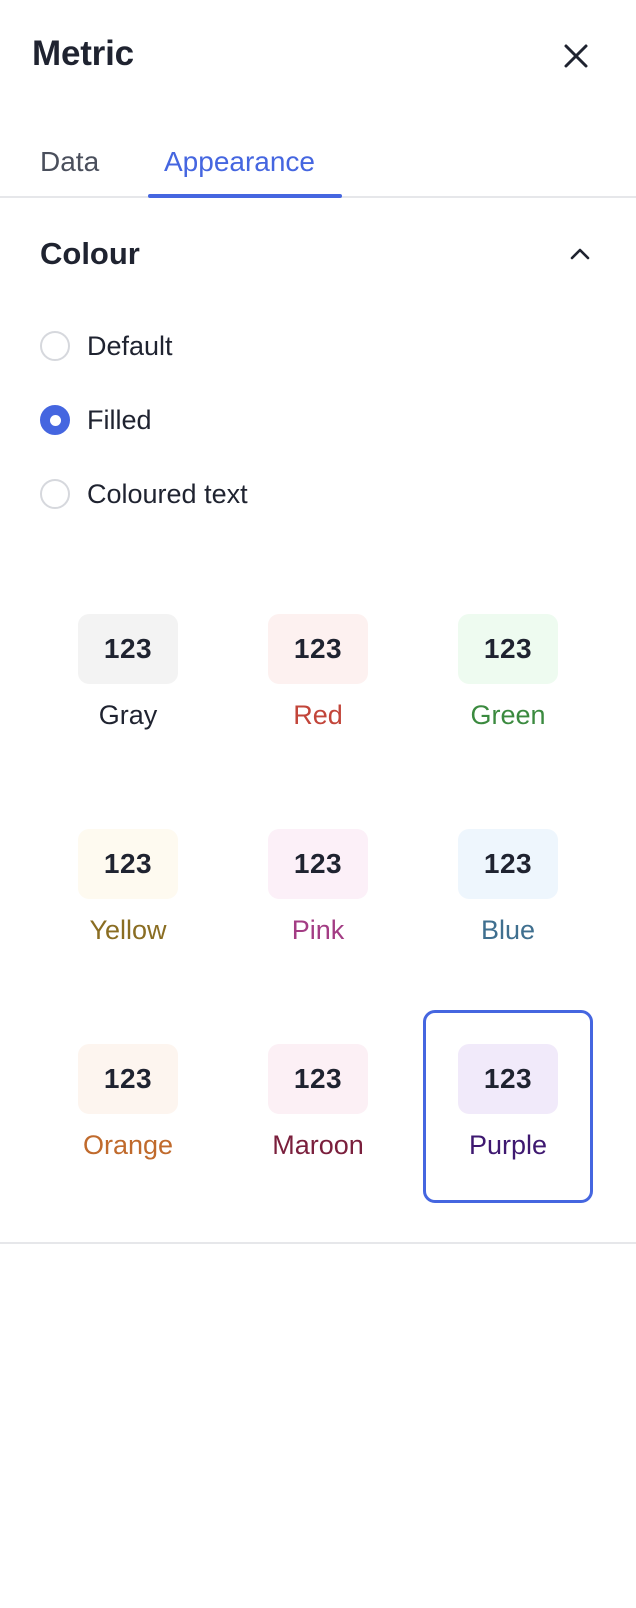 The height and width of the screenshot is (1608, 636). I want to click on swatch-pink: 123 Pink, so click(318, 891).